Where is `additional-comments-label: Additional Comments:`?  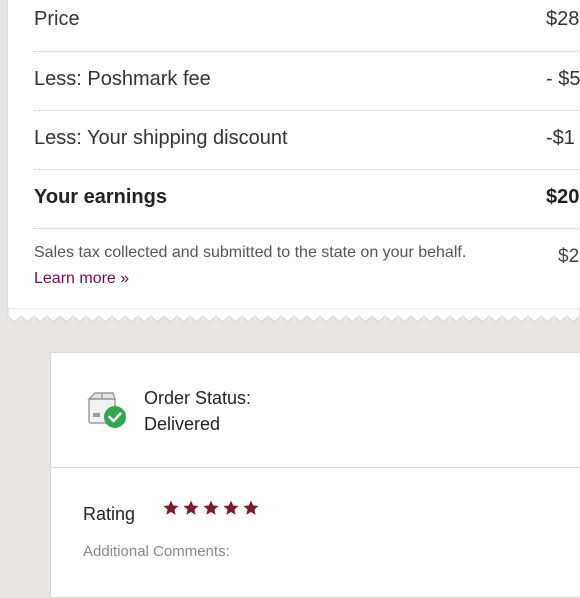
additional-comments-label: Additional Comments: is located at coordinates (156, 551).